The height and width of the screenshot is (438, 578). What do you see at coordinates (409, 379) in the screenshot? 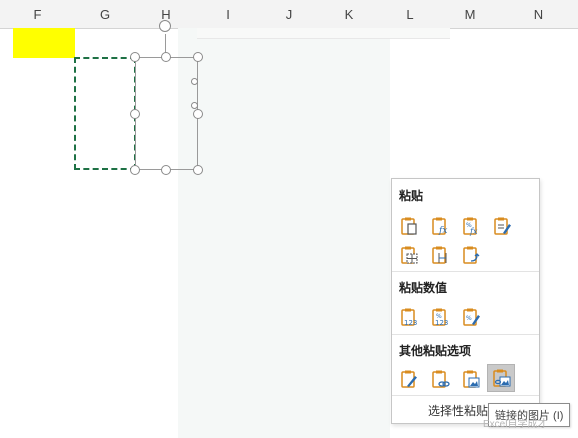
I see `formatting-icon` at bounding box center [409, 379].